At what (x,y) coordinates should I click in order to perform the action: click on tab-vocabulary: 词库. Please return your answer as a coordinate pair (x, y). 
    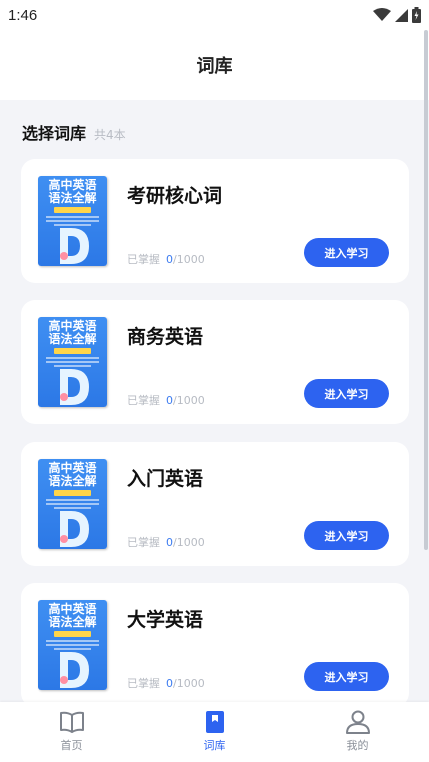
    Looking at the image, I should click on (214, 732).